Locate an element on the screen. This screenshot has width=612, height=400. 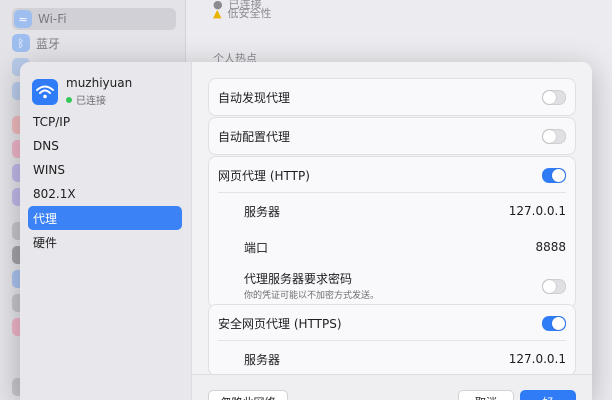
https-proxy-toggle is located at coordinates (554, 323).